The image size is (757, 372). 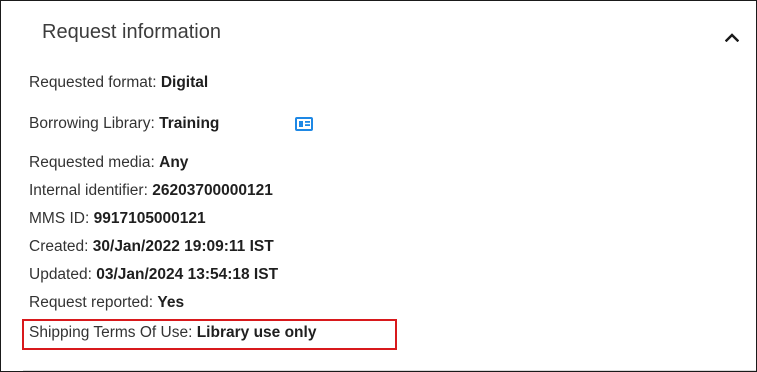 What do you see at coordinates (149, 218) in the screenshot?
I see `mms-id-value: 9917105000121` at bounding box center [149, 218].